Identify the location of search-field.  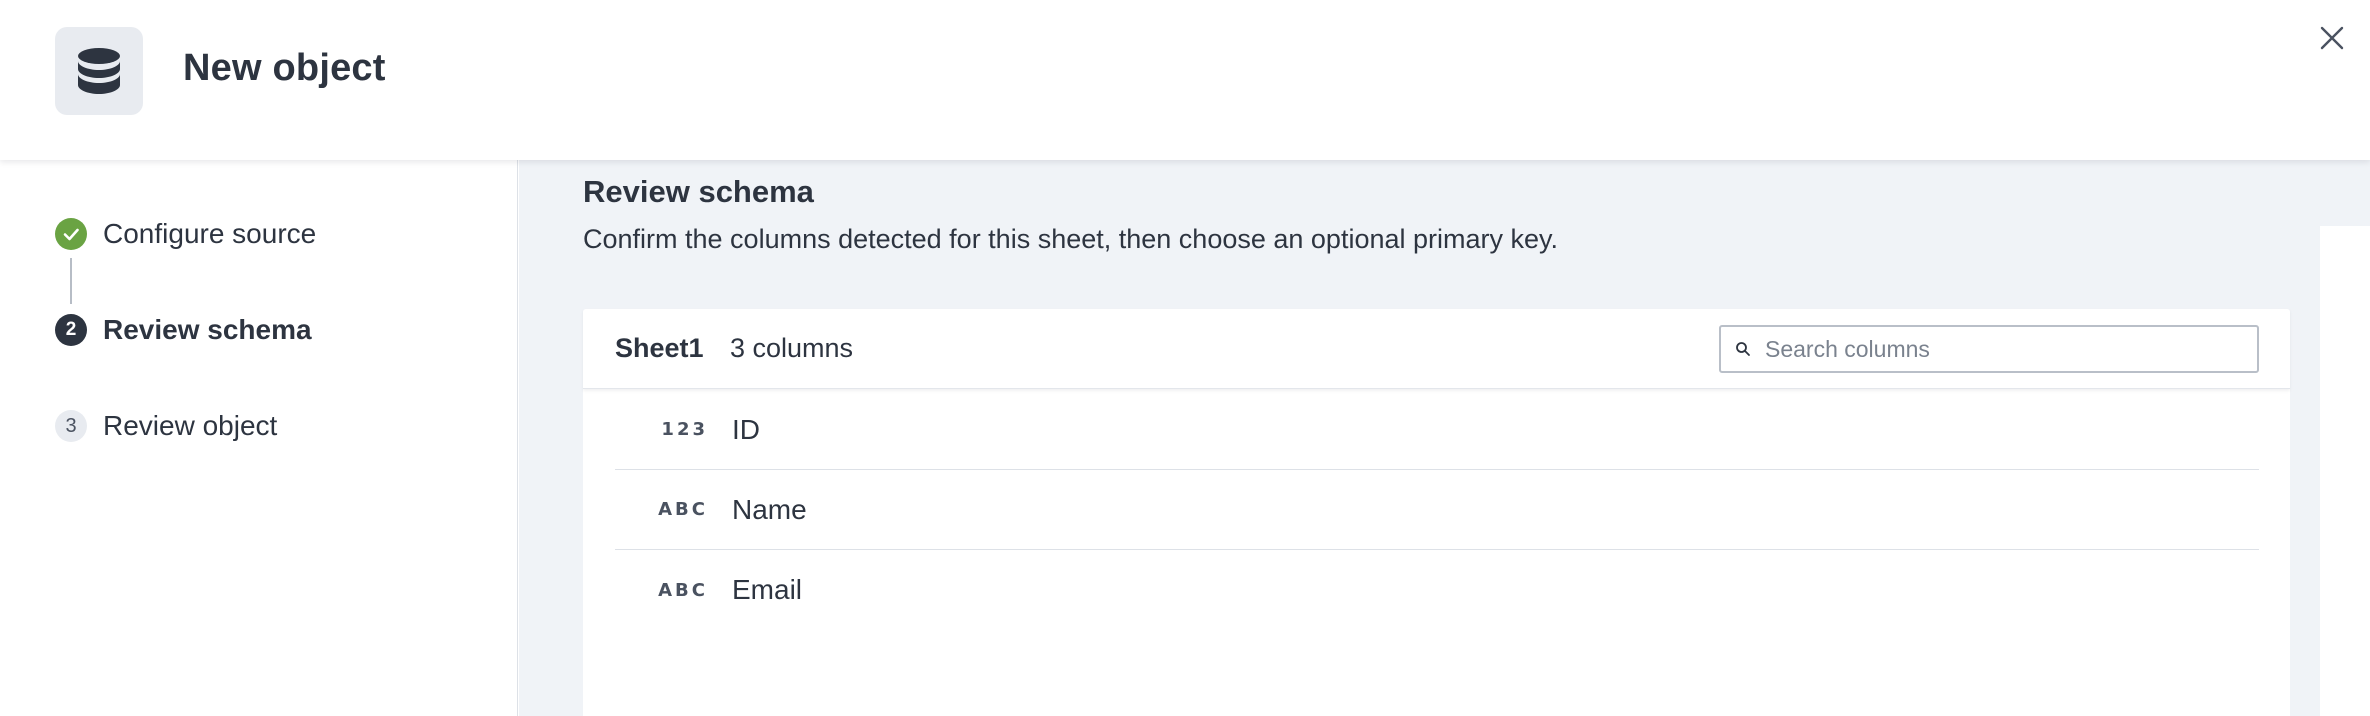
(1989, 349).